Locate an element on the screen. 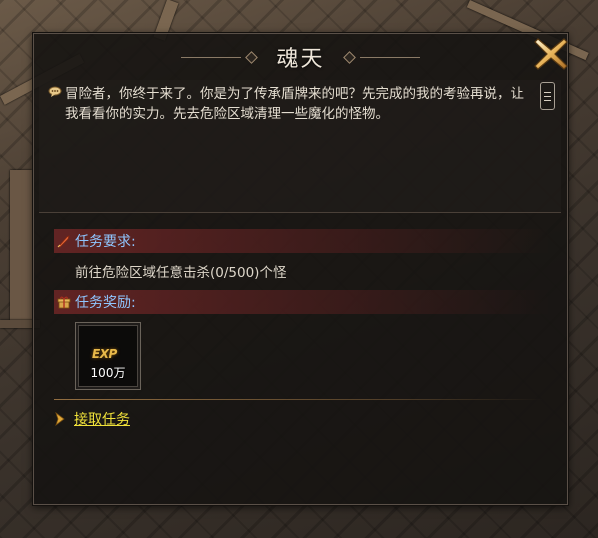 Image resolution: width=598 pixels, height=538 pixels. close-button is located at coordinates (551, 54).